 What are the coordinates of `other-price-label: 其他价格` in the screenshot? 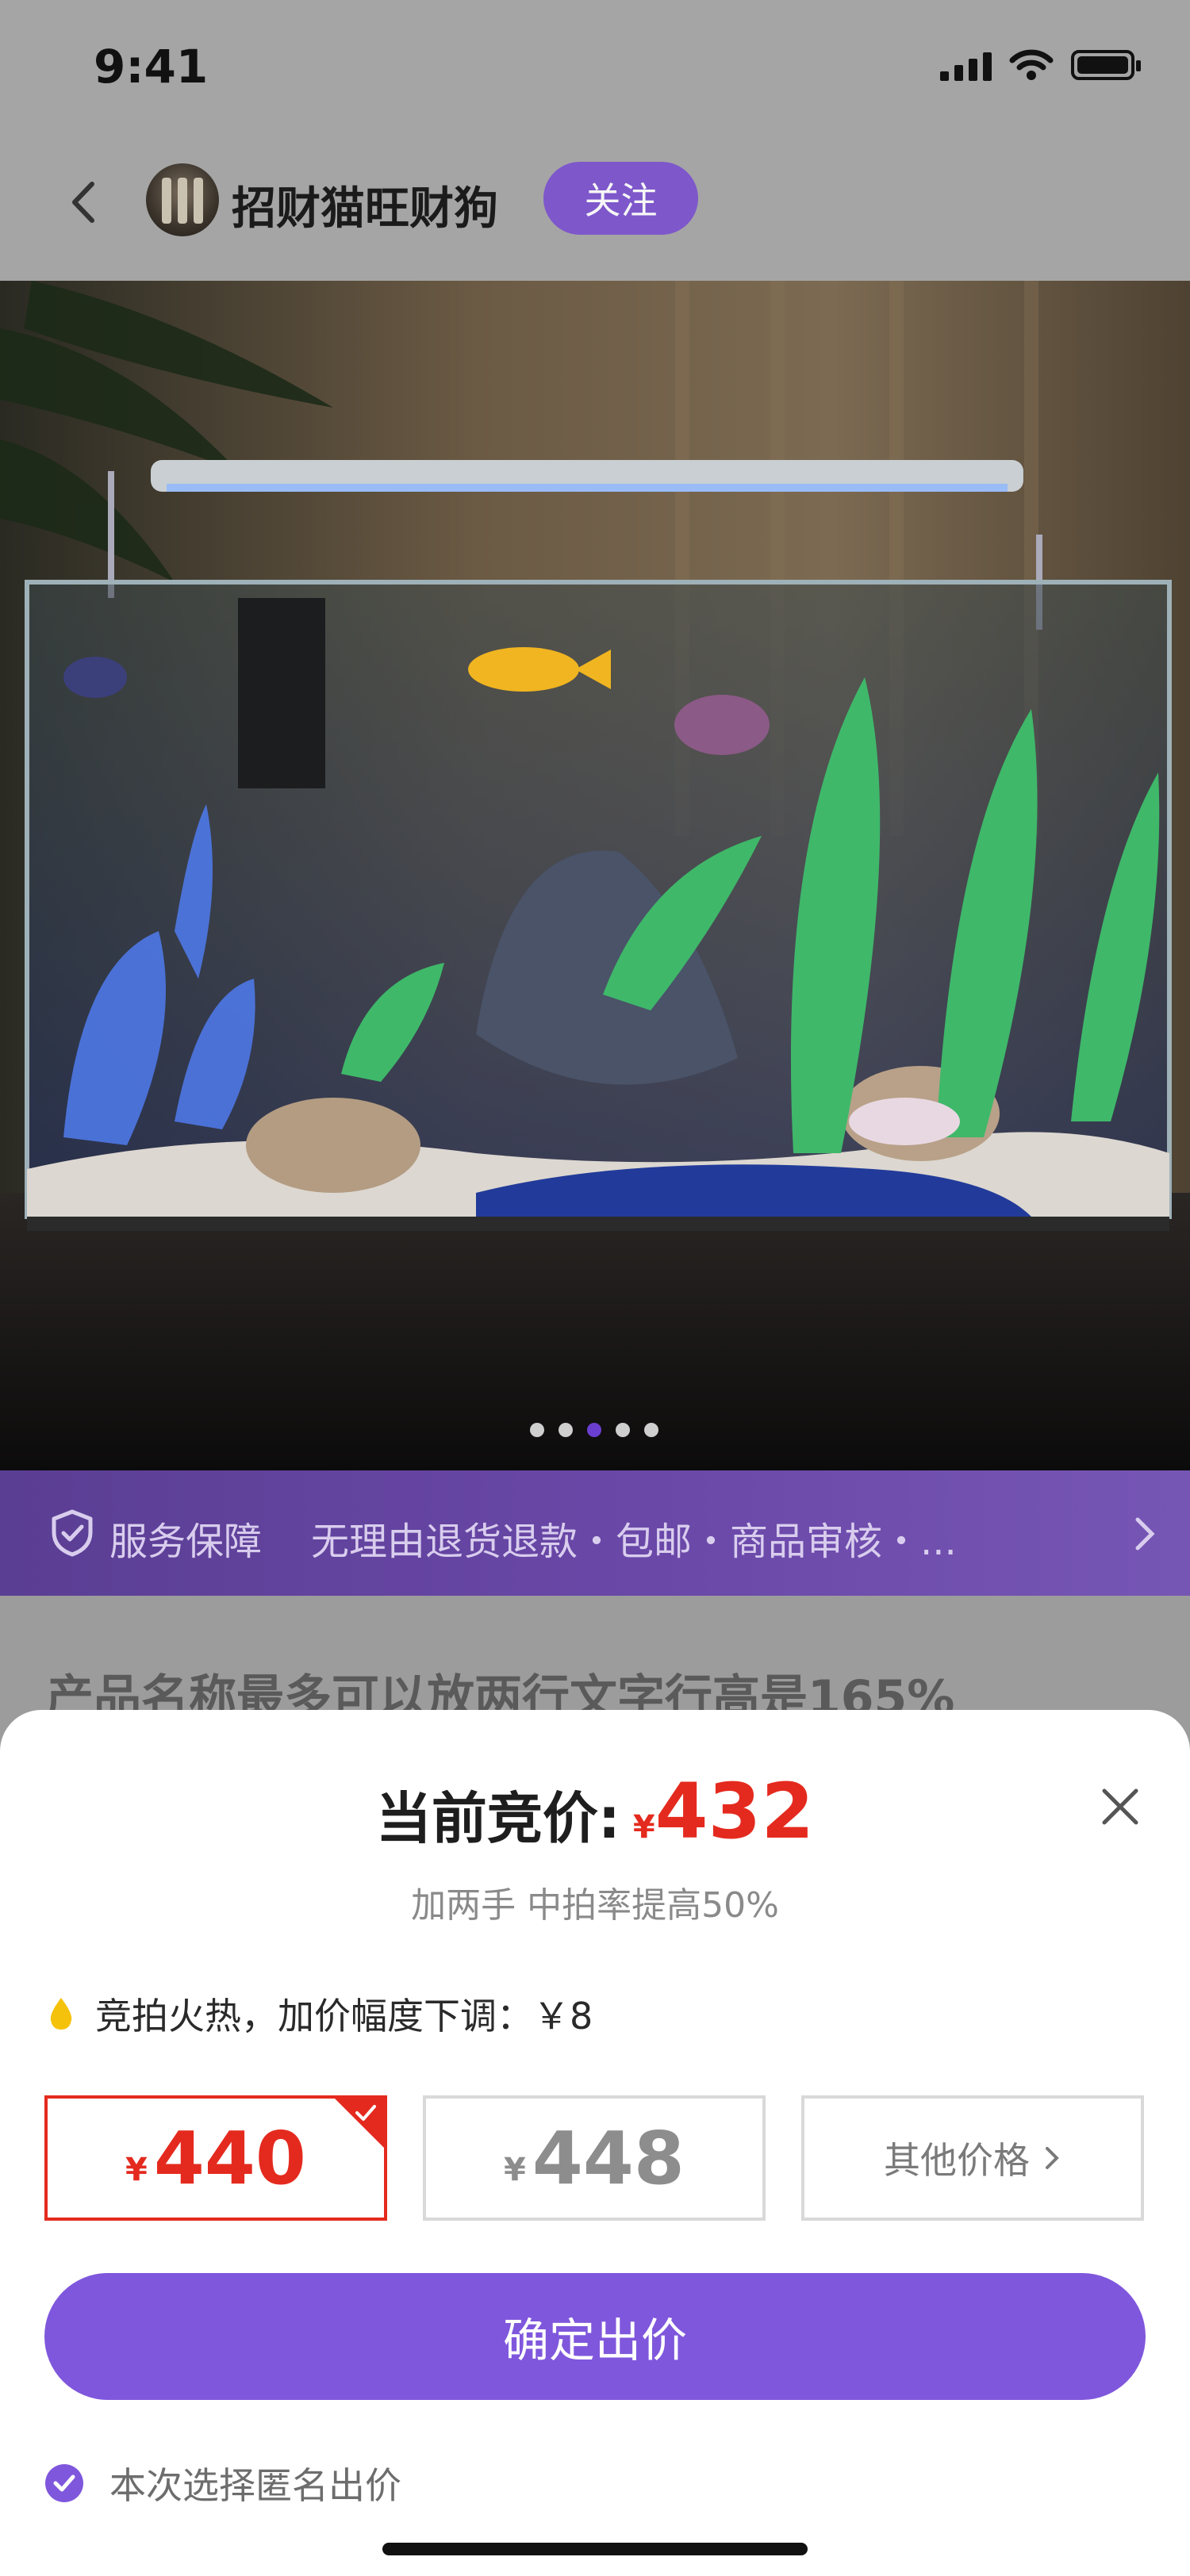 It's located at (957, 2160).